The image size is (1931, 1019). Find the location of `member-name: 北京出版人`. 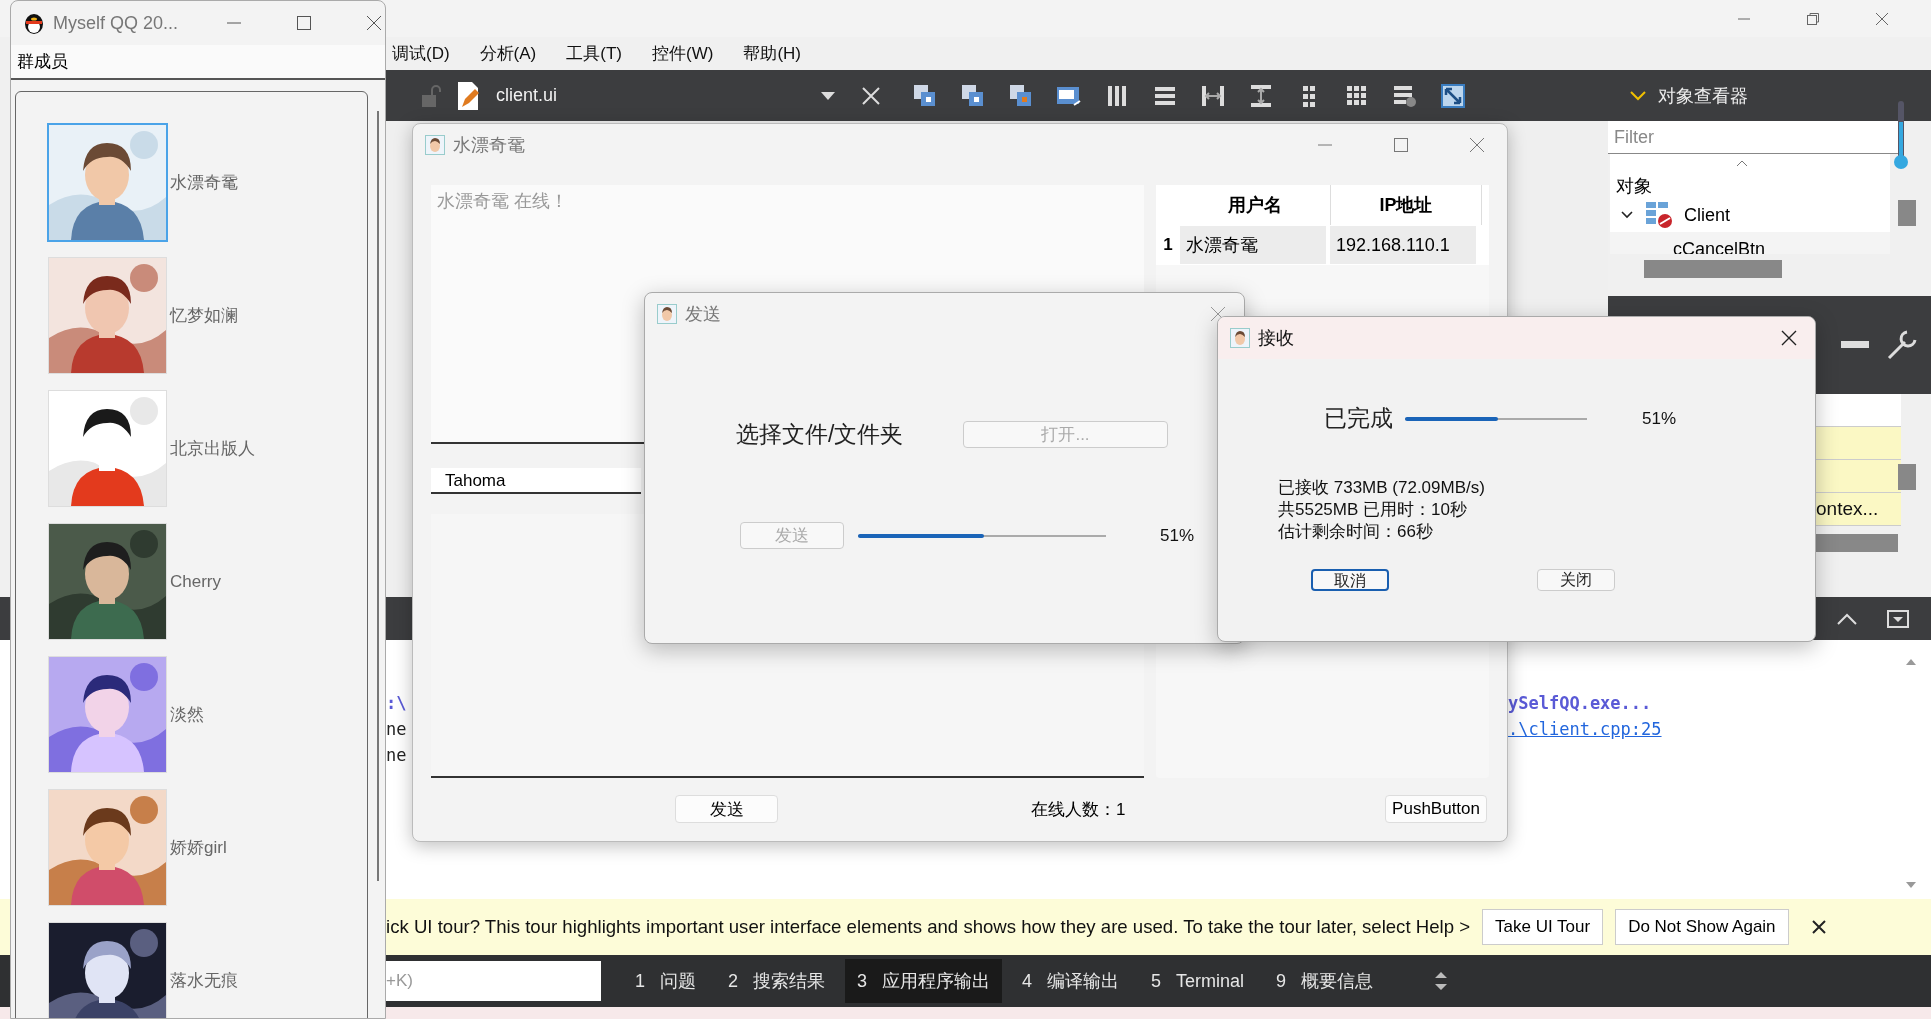

member-name: 北京出版人 is located at coordinates (212, 449).